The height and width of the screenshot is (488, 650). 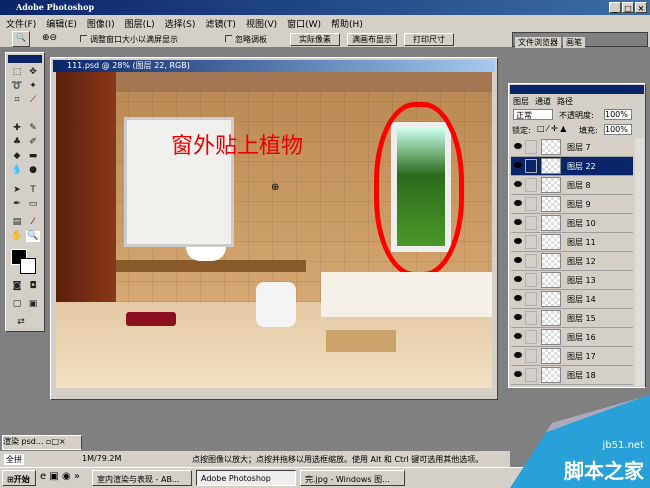 What do you see at coordinates (33, 72) in the screenshot?
I see `move-tool-icon: ✥` at bounding box center [33, 72].